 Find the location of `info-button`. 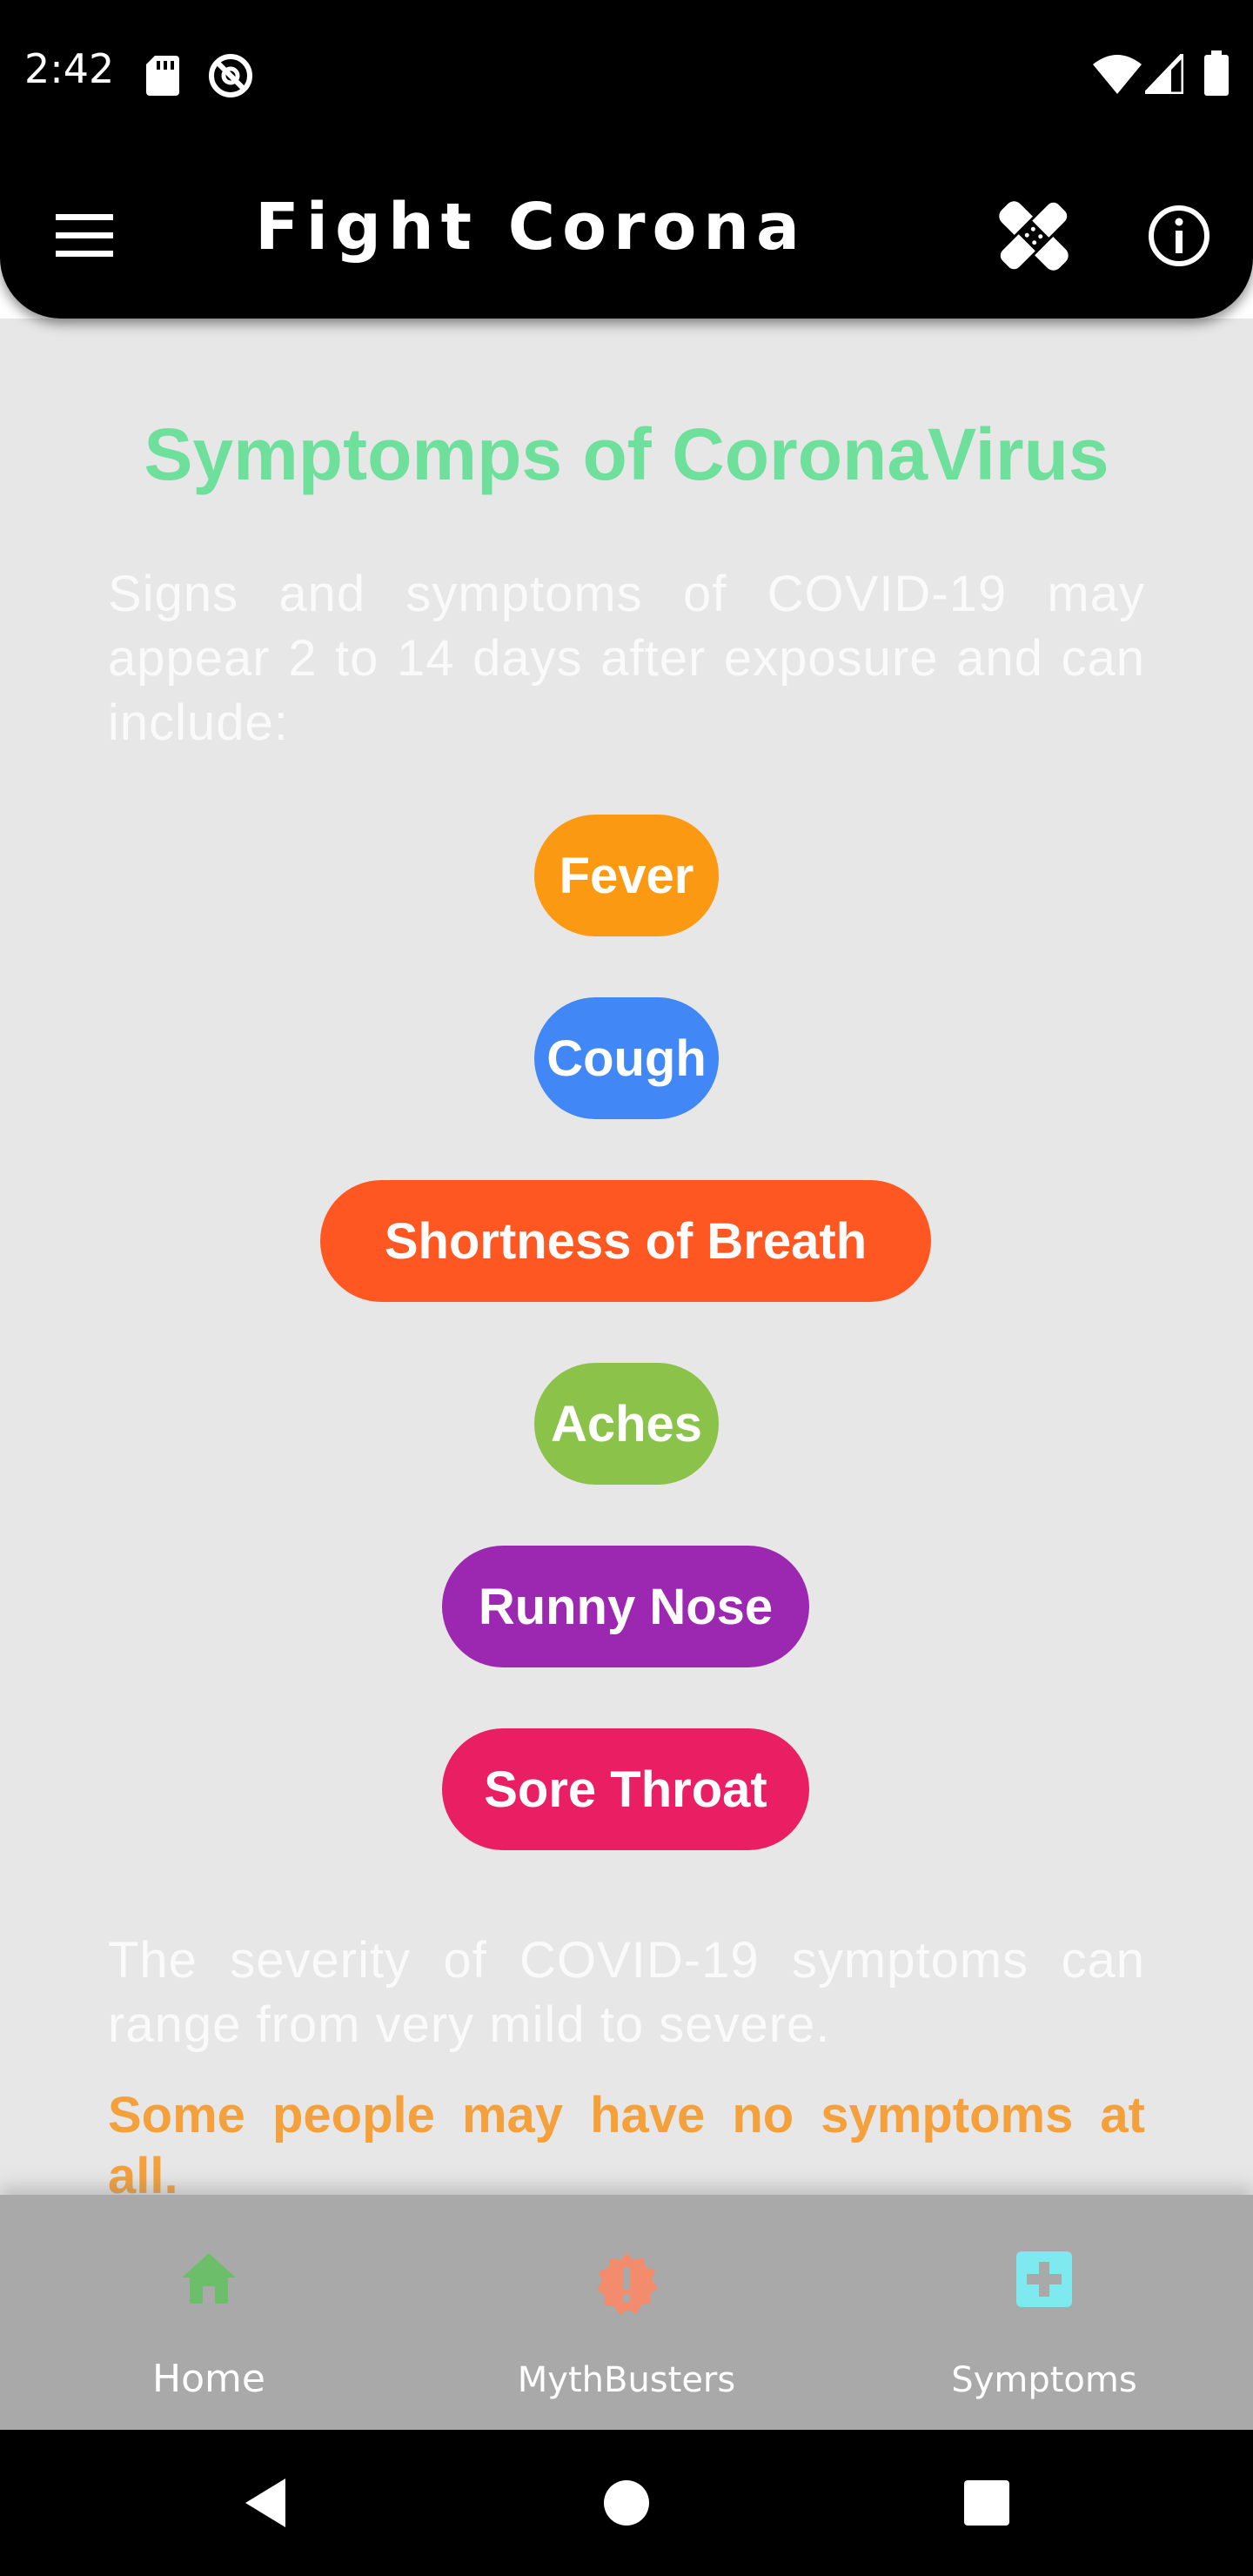

info-button is located at coordinates (1179, 235).